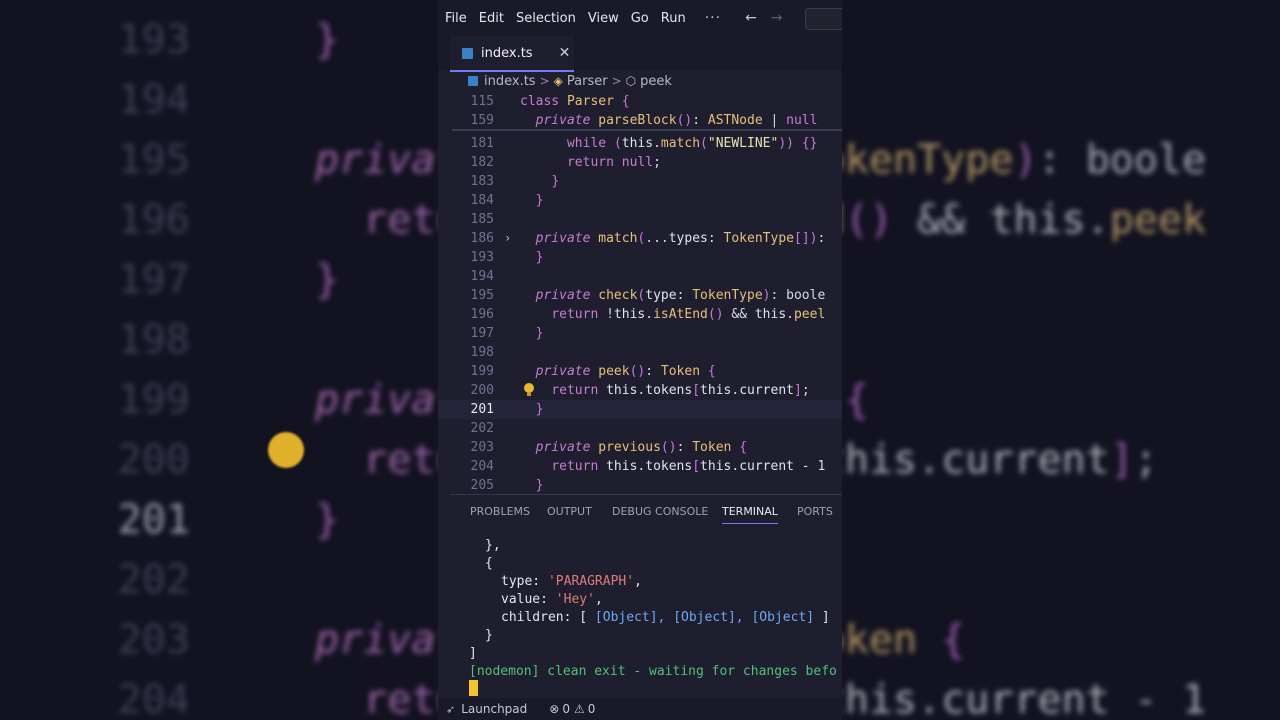 This screenshot has width=1280, height=720. What do you see at coordinates (482, 333) in the screenshot?
I see `line-number: 197` at bounding box center [482, 333].